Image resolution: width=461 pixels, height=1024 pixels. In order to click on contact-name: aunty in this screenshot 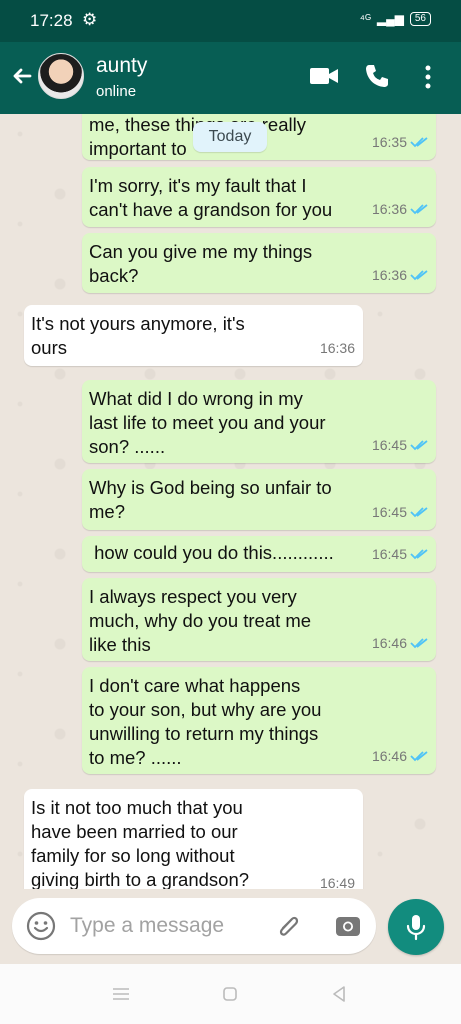, I will do `click(121, 66)`.